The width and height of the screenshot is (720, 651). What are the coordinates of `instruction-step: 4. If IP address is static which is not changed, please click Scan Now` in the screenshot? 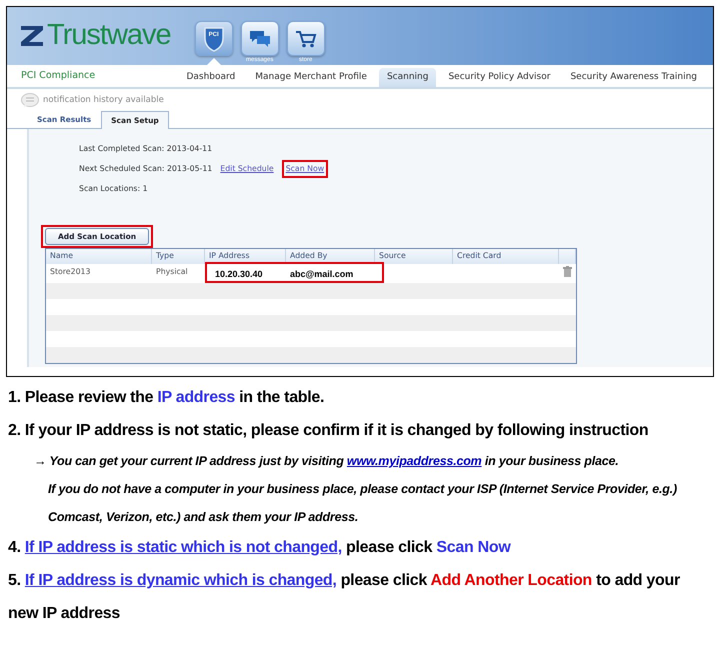 It's located at (364, 547).